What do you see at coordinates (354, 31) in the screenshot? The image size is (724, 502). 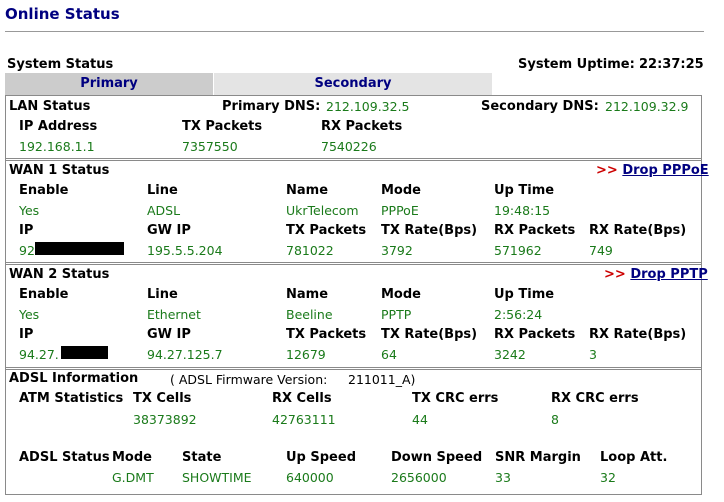 I see `title-divider` at bounding box center [354, 31].